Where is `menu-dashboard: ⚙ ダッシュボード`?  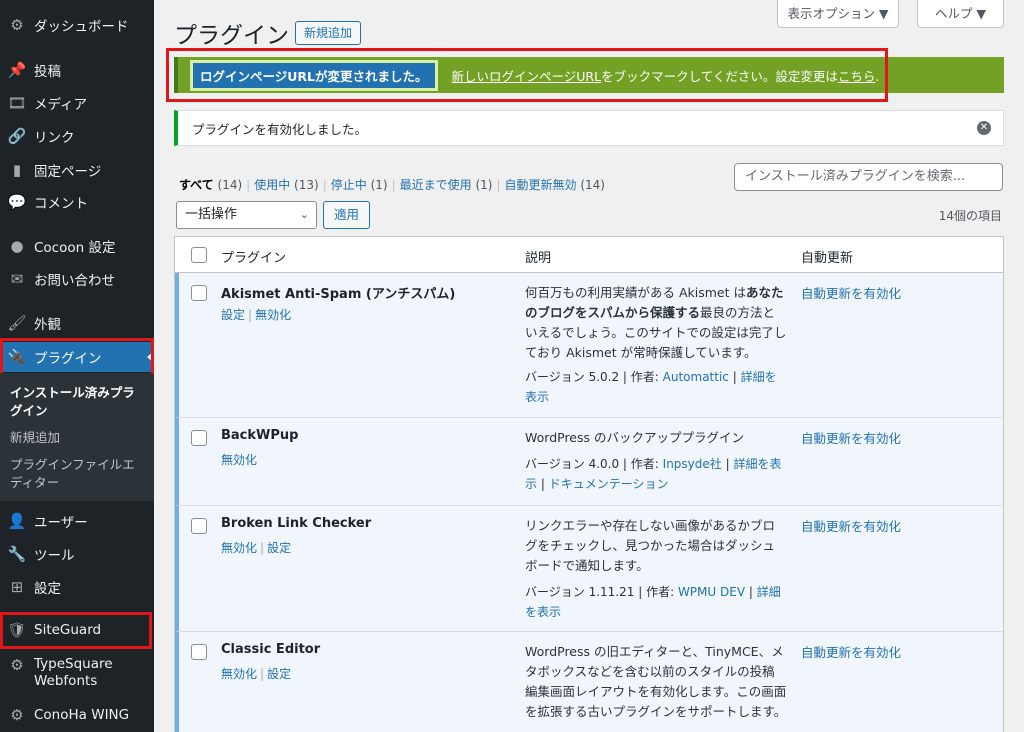
menu-dashboard: ⚙ ダッシュボード is located at coordinates (77, 25).